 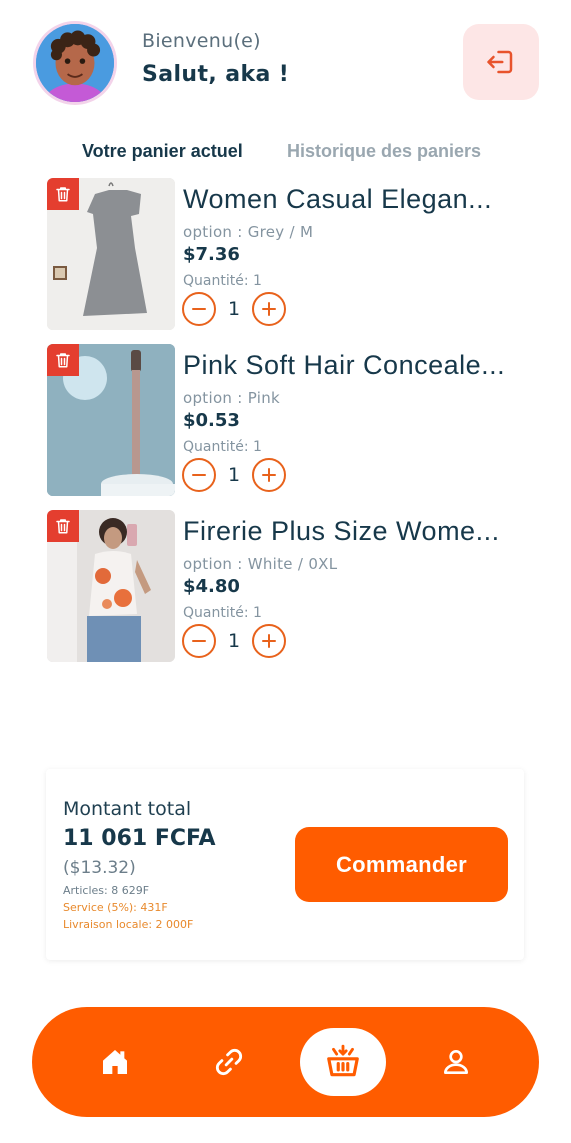 What do you see at coordinates (384, 151) in the screenshot?
I see `tab-cart-history: Historique des paniers` at bounding box center [384, 151].